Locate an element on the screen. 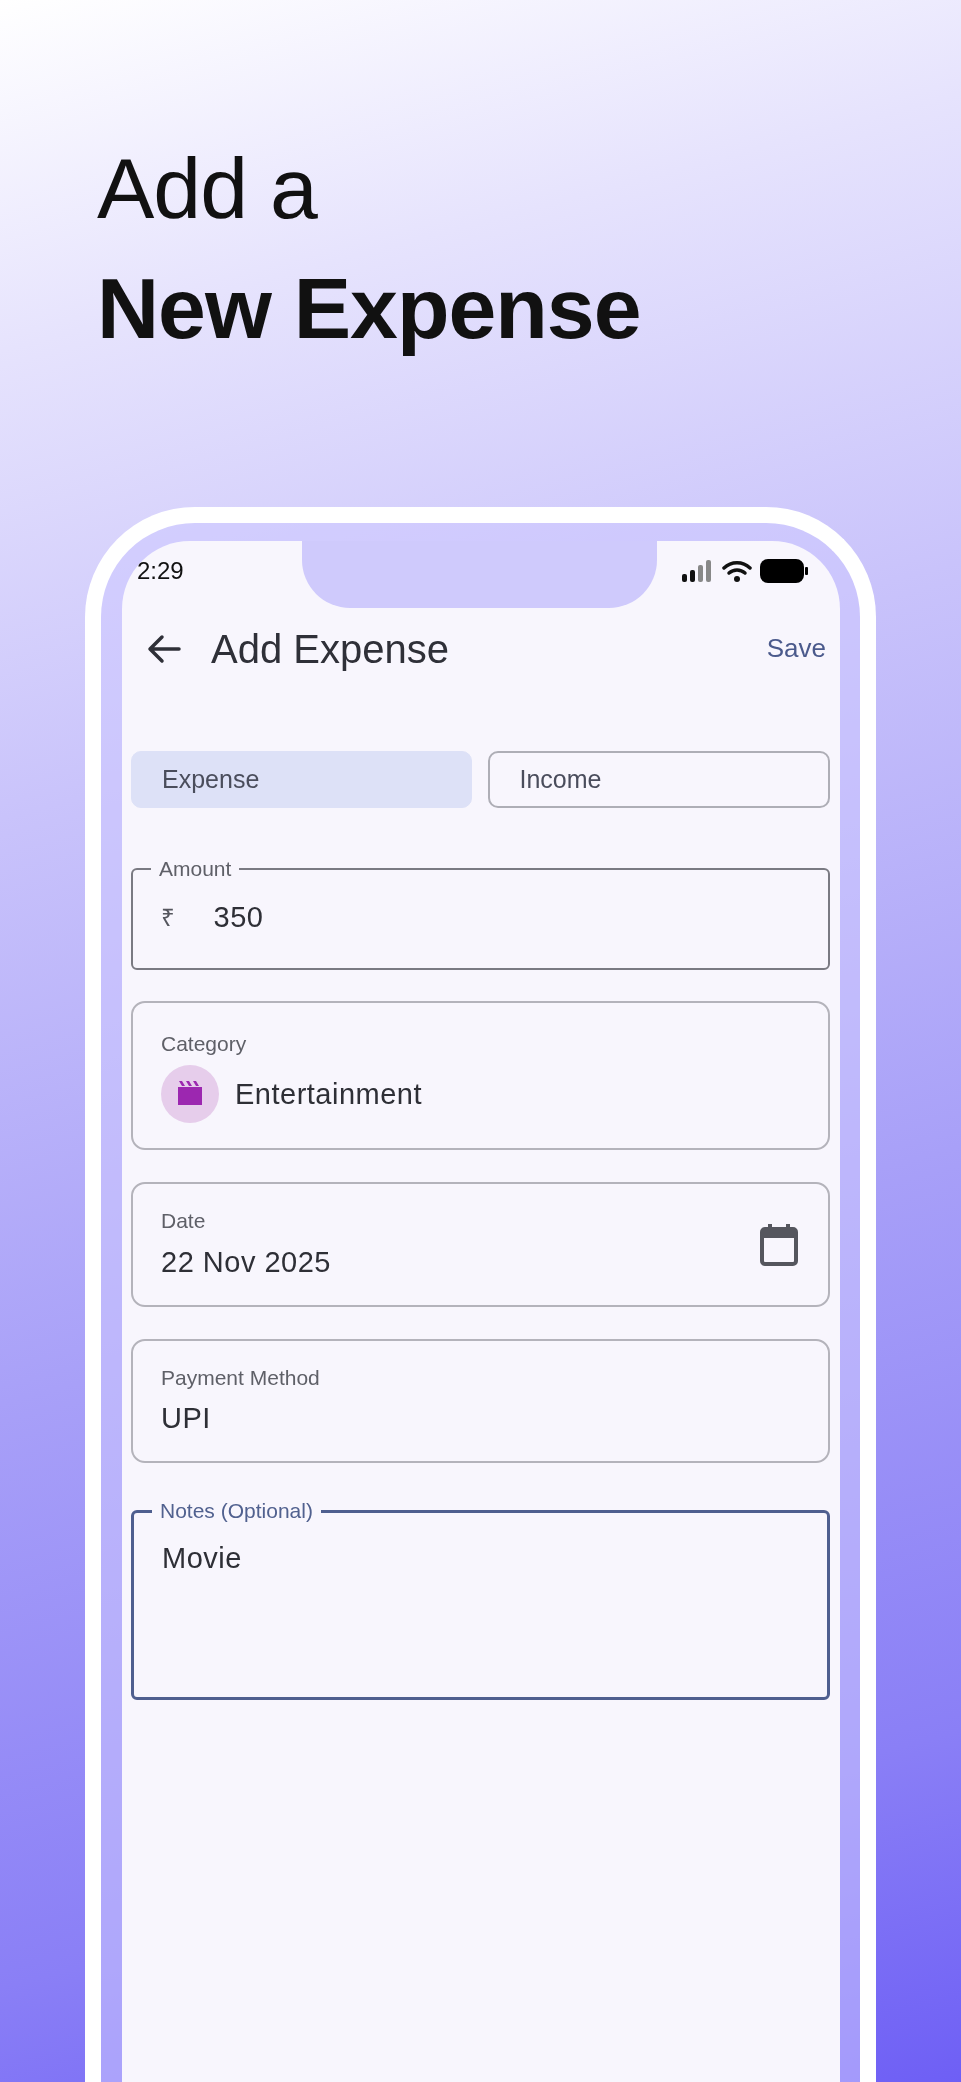  wifi-icon is located at coordinates (737, 571).